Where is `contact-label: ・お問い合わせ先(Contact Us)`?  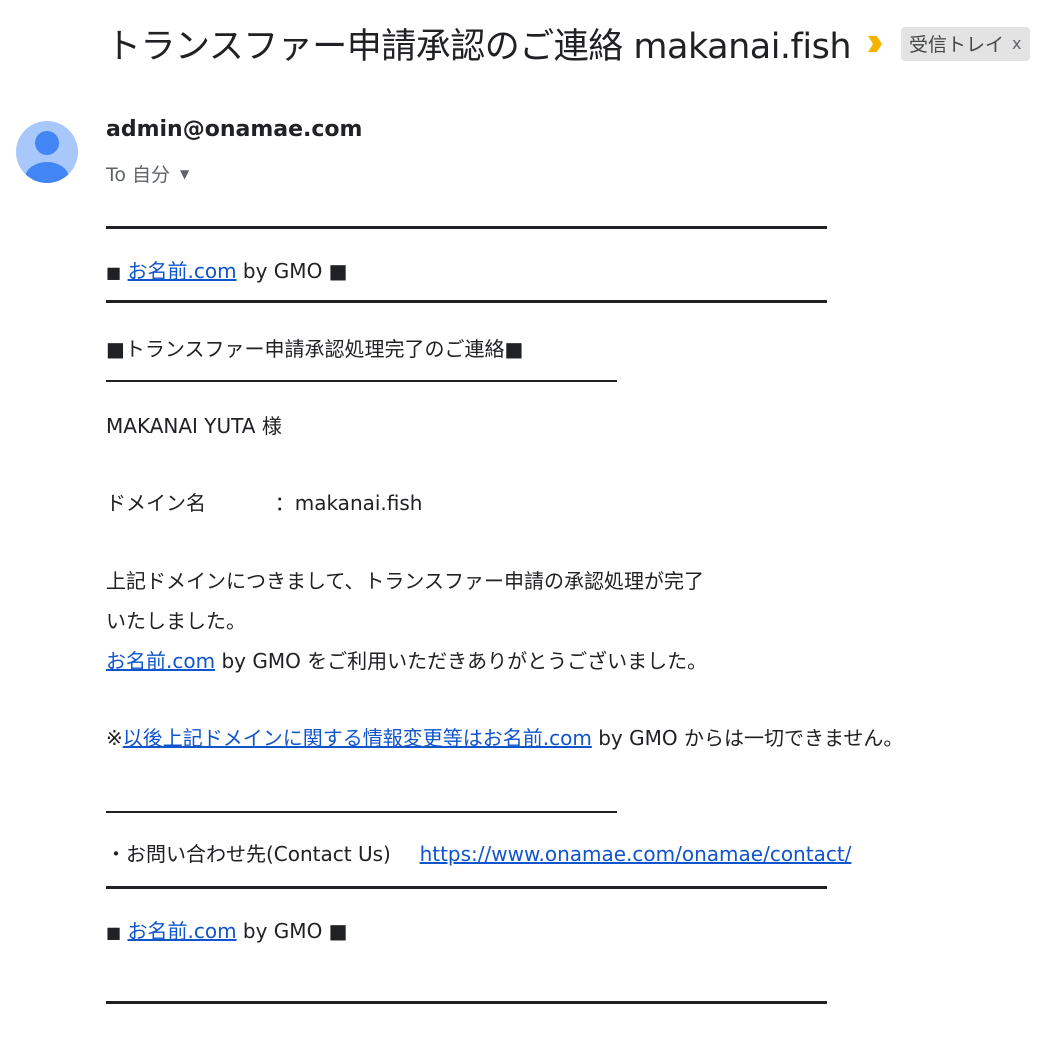
contact-label: ・お問い合わせ先(Contact Us) is located at coordinates (248, 854).